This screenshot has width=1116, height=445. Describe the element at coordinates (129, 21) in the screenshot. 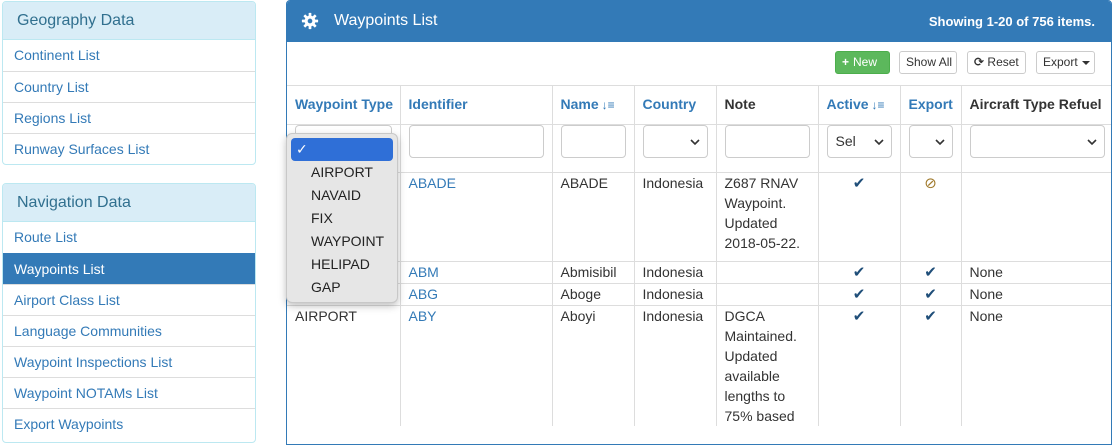

I see `geography-panel-title: Geography Data` at that location.